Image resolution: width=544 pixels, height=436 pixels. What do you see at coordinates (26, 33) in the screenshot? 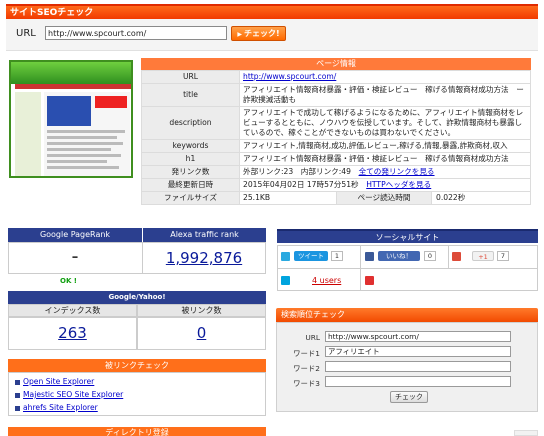
I see `url-label: URL` at bounding box center [26, 33].